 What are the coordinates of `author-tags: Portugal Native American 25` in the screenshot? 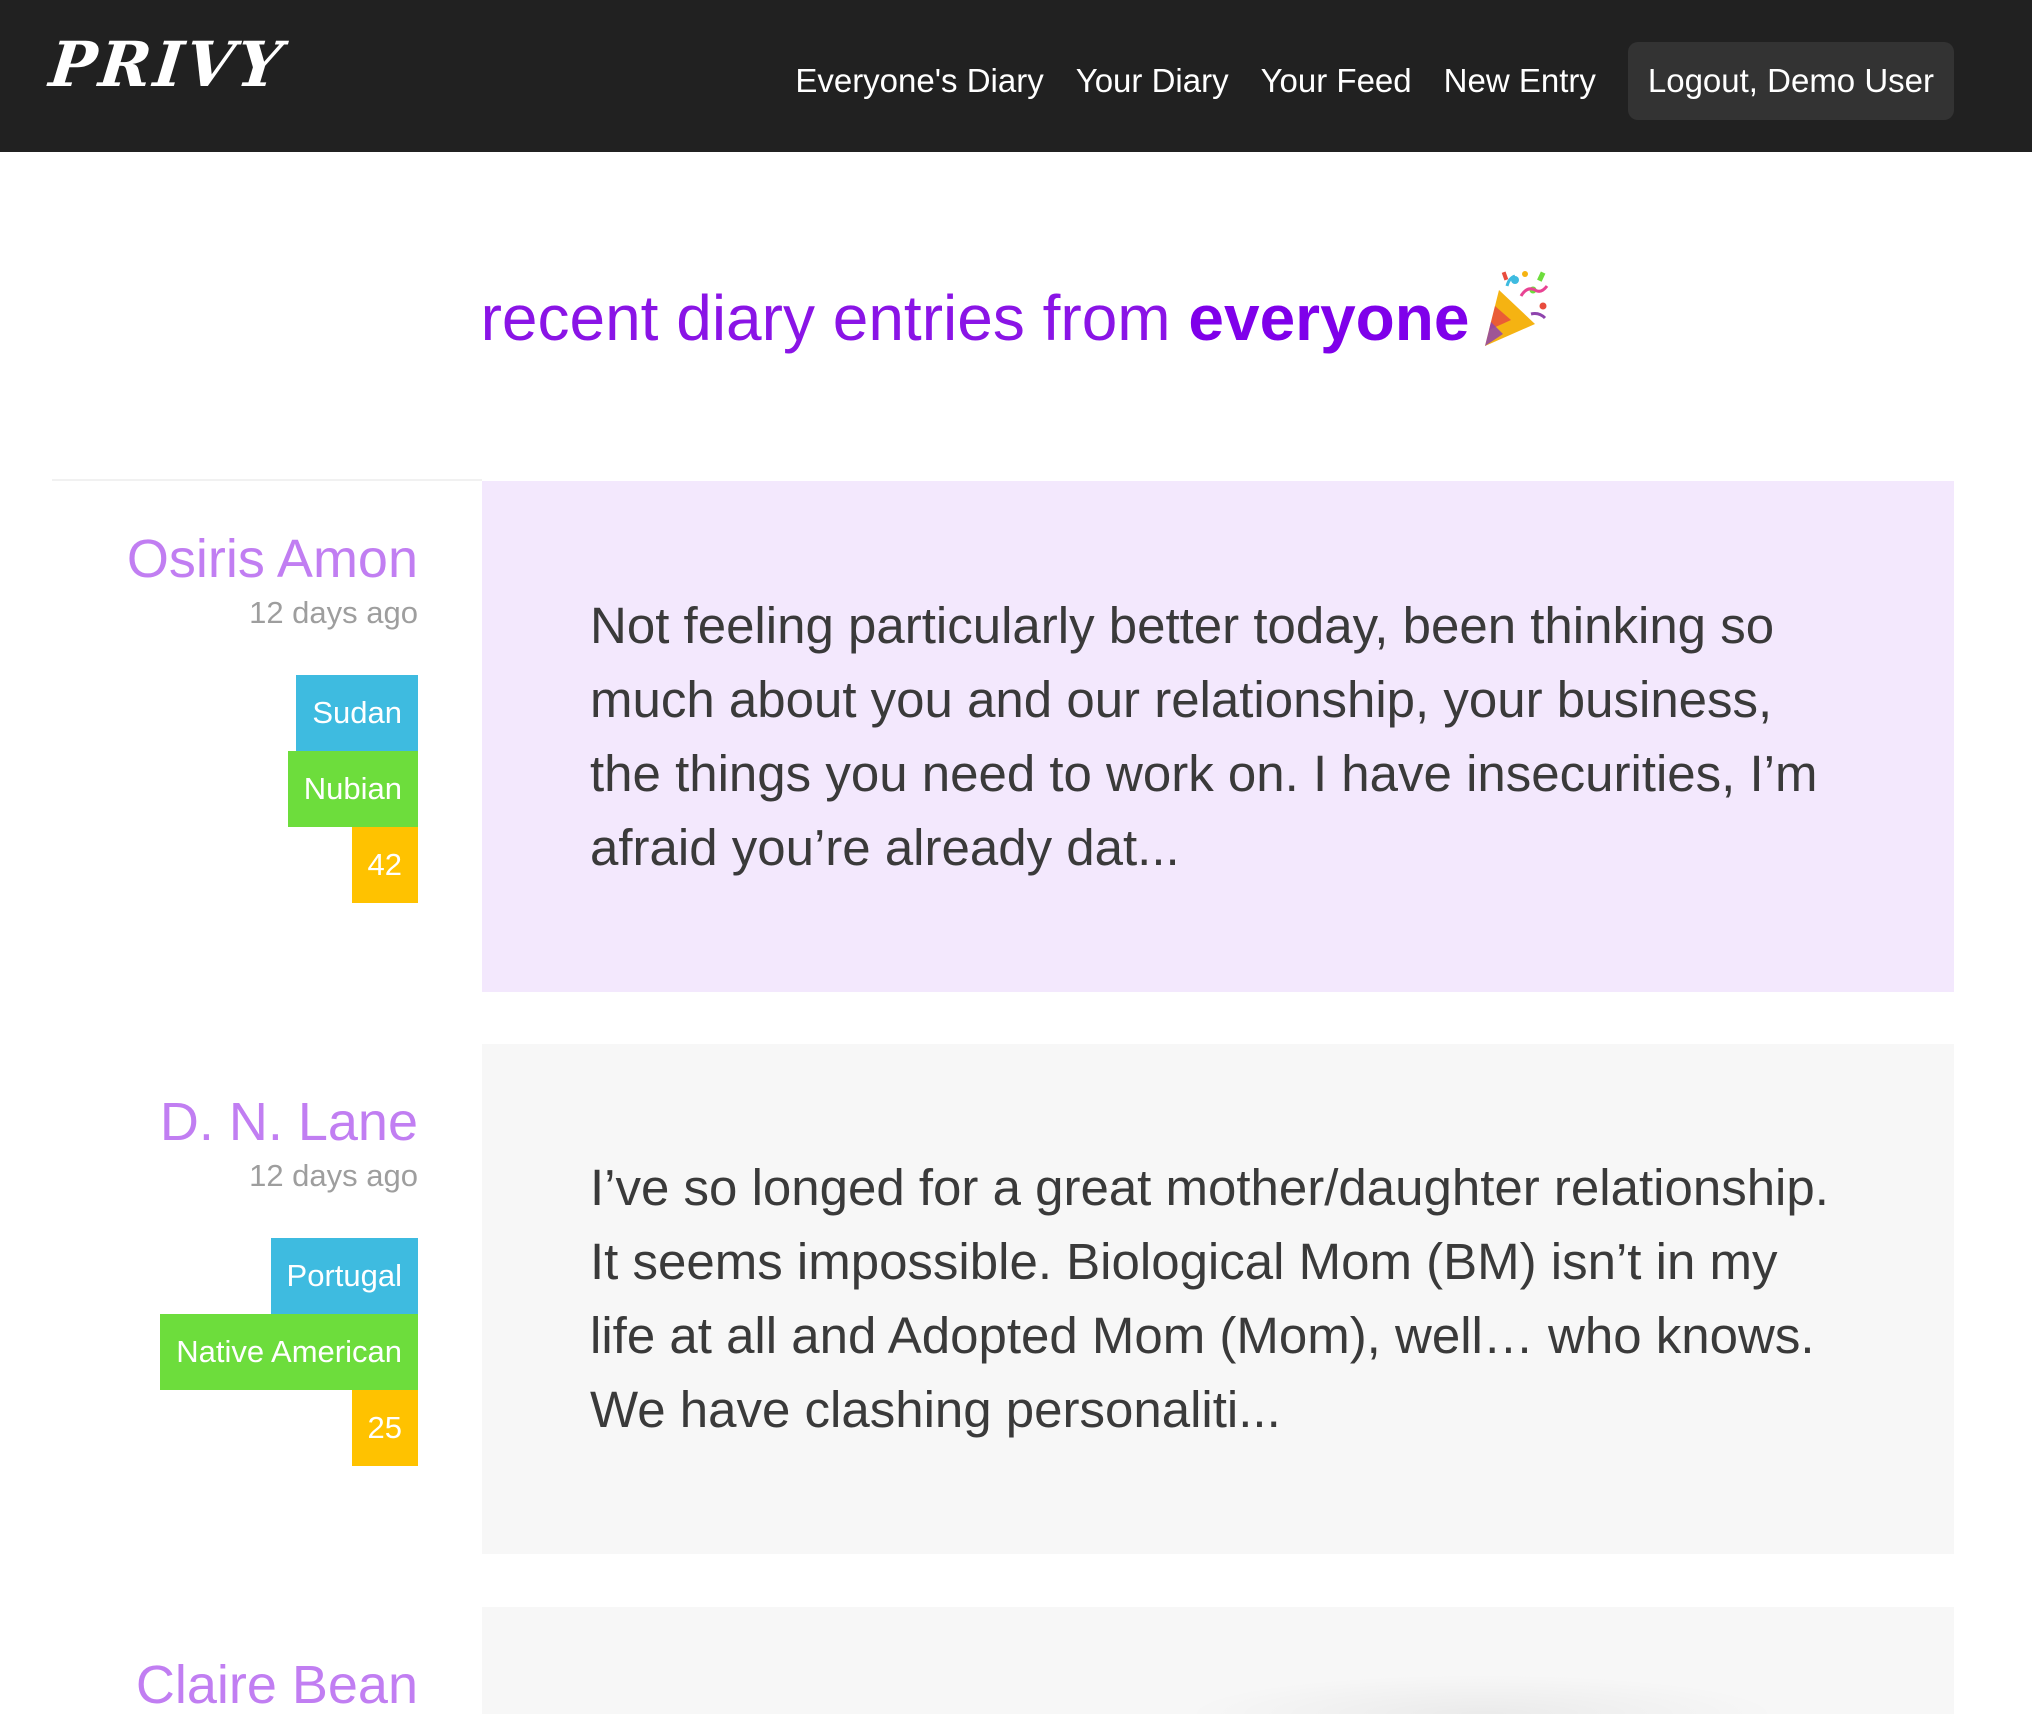 It's located at (218, 1352).